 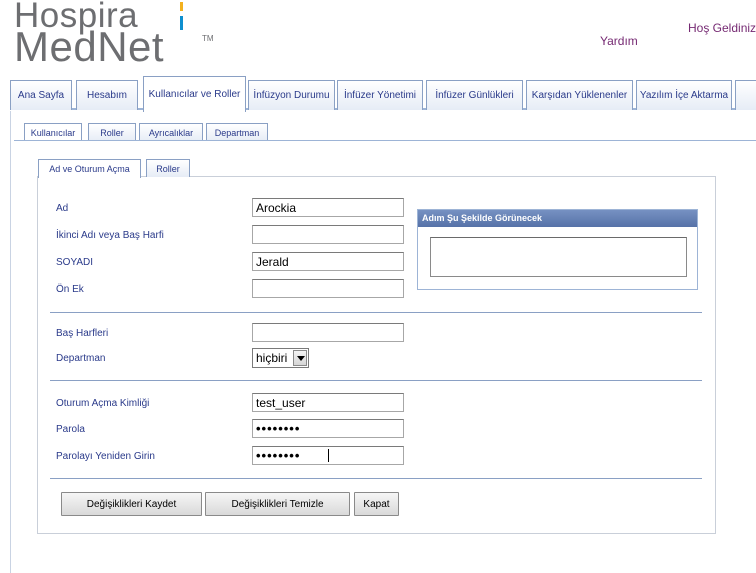 I want to click on password-field, so click(x=328, y=428).